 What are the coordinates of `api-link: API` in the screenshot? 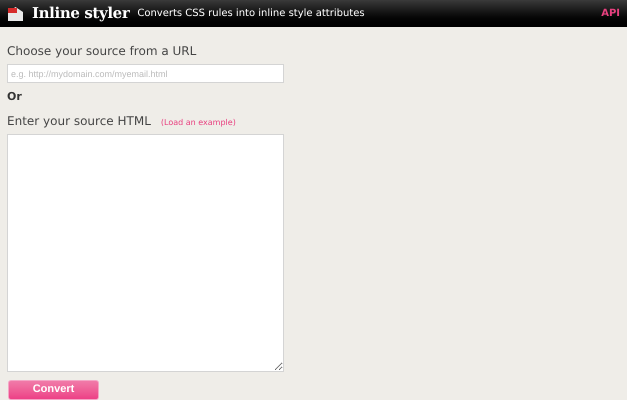 It's located at (610, 13).